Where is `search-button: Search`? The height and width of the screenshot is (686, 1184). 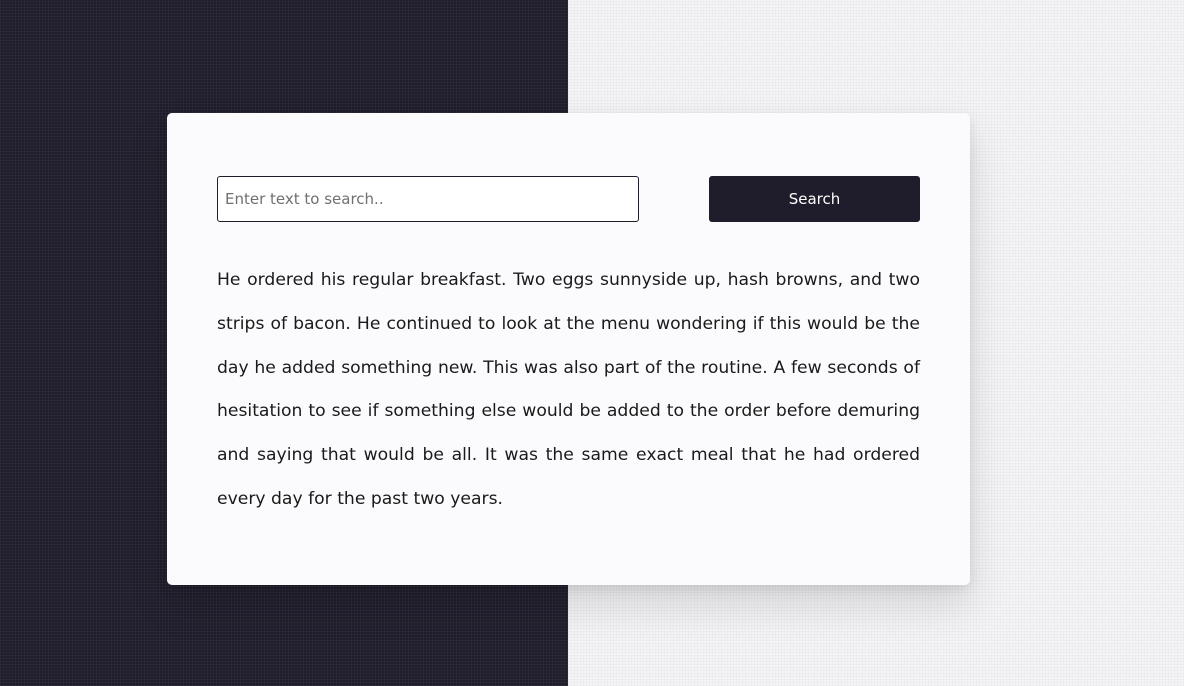 search-button: Search is located at coordinates (814, 199).